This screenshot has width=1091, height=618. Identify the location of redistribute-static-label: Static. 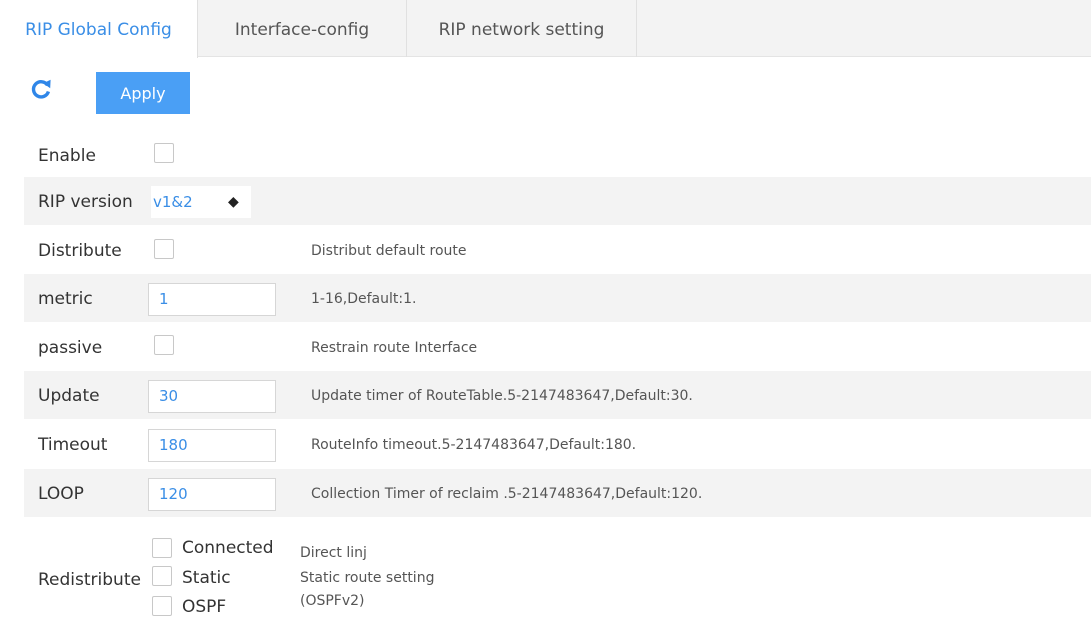
(206, 578).